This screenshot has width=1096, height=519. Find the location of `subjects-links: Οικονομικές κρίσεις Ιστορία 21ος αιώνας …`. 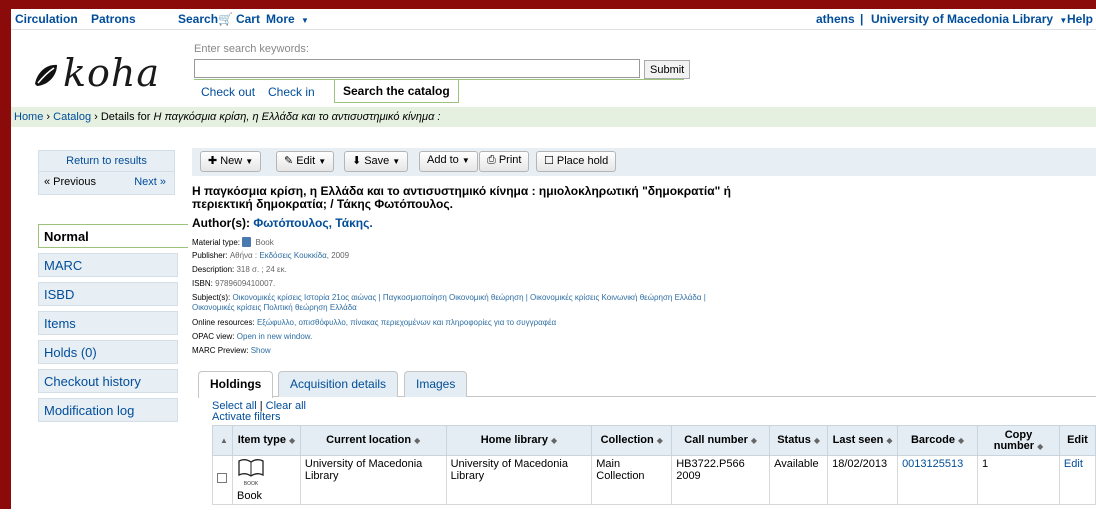

subjects-links: Οικονομικές κρίσεις Ιστορία 21ος αιώνας … is located at coordinates (468, 297).